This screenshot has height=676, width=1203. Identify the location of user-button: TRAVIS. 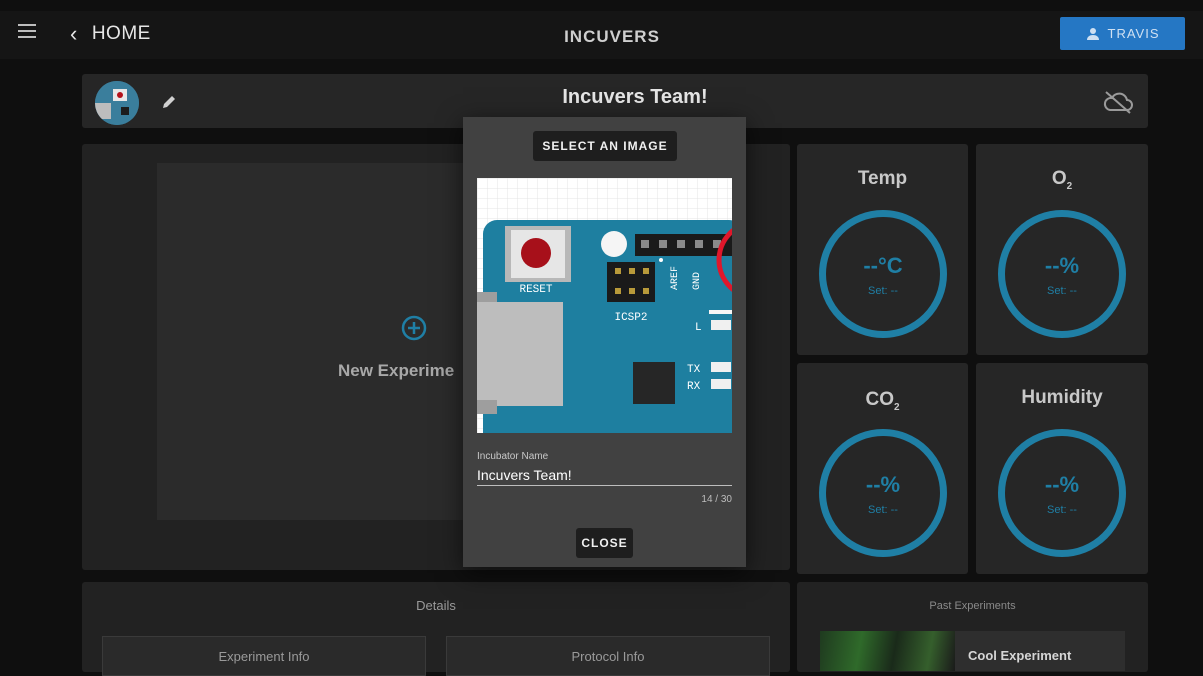
(1122, 33).